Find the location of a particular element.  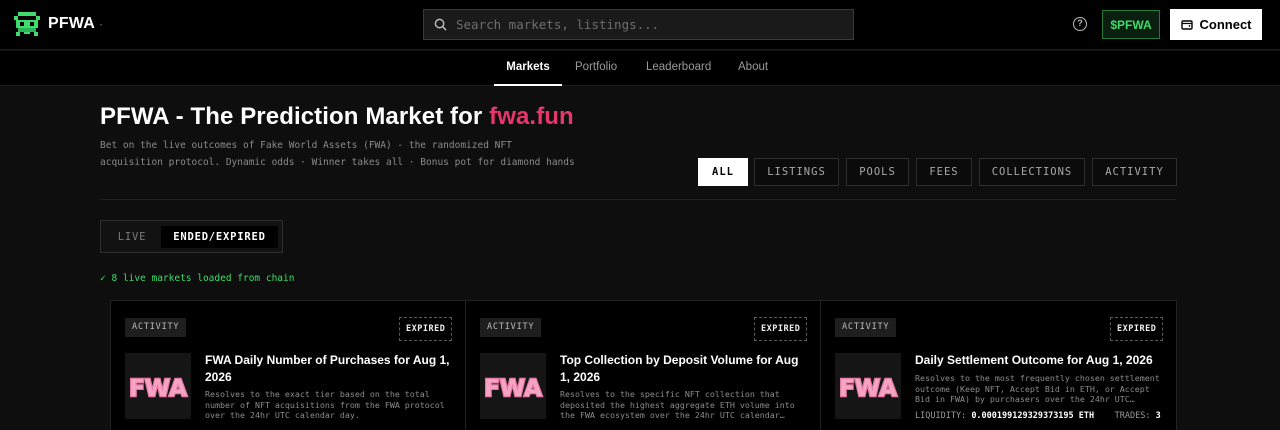

search-icon is located at coordinates (440, 24).